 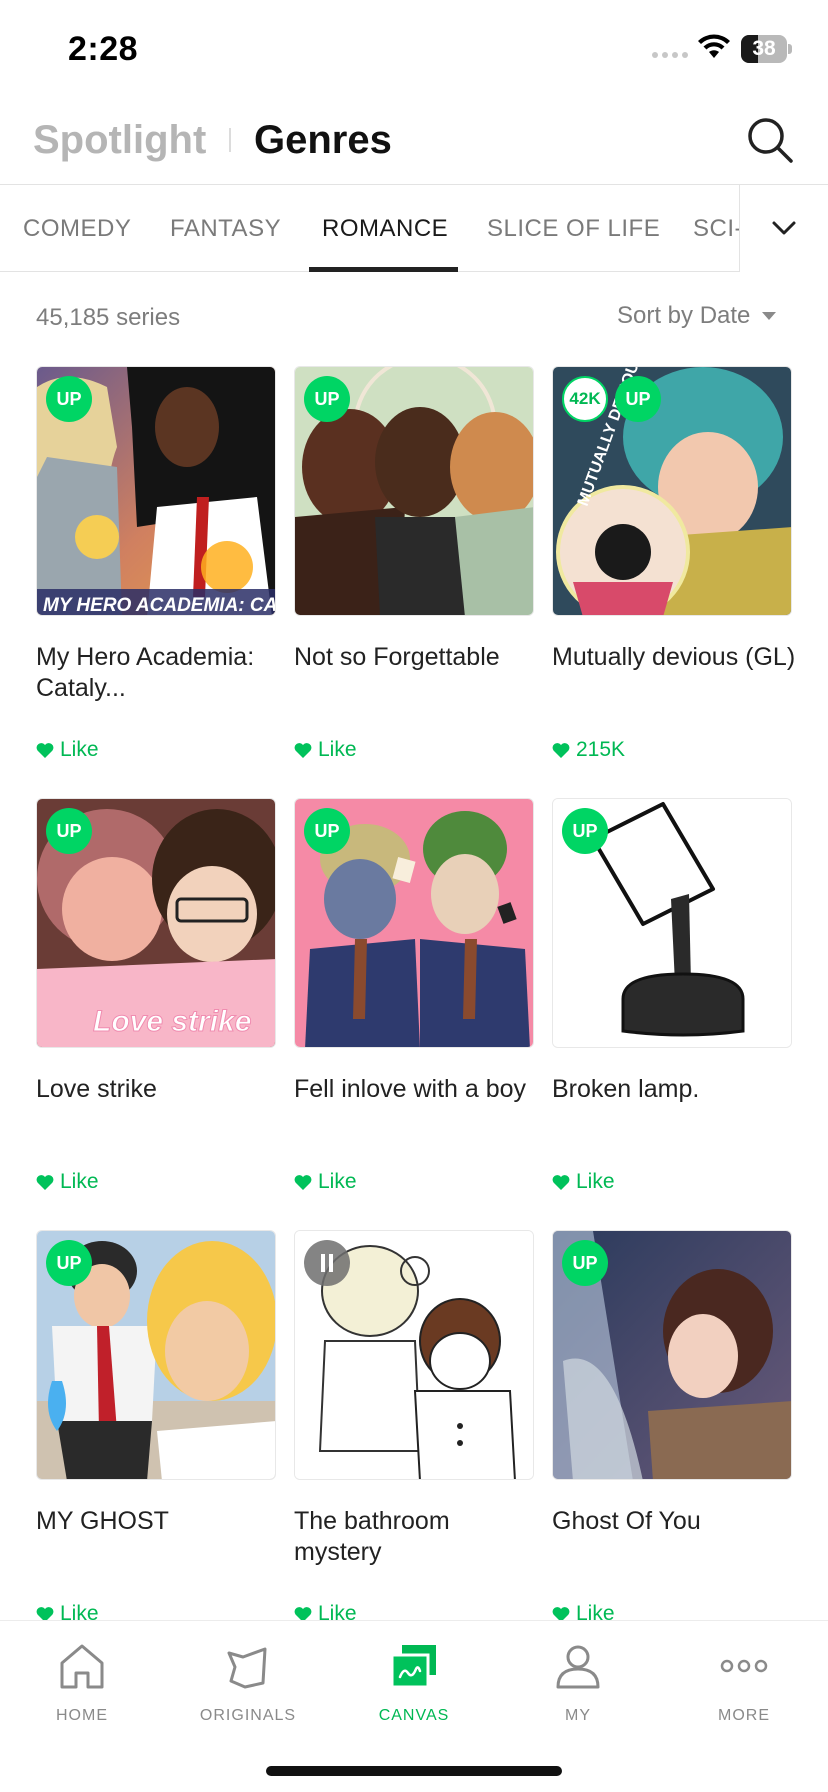 I want to click on genre-expand-button, so click(x=783, y=228).